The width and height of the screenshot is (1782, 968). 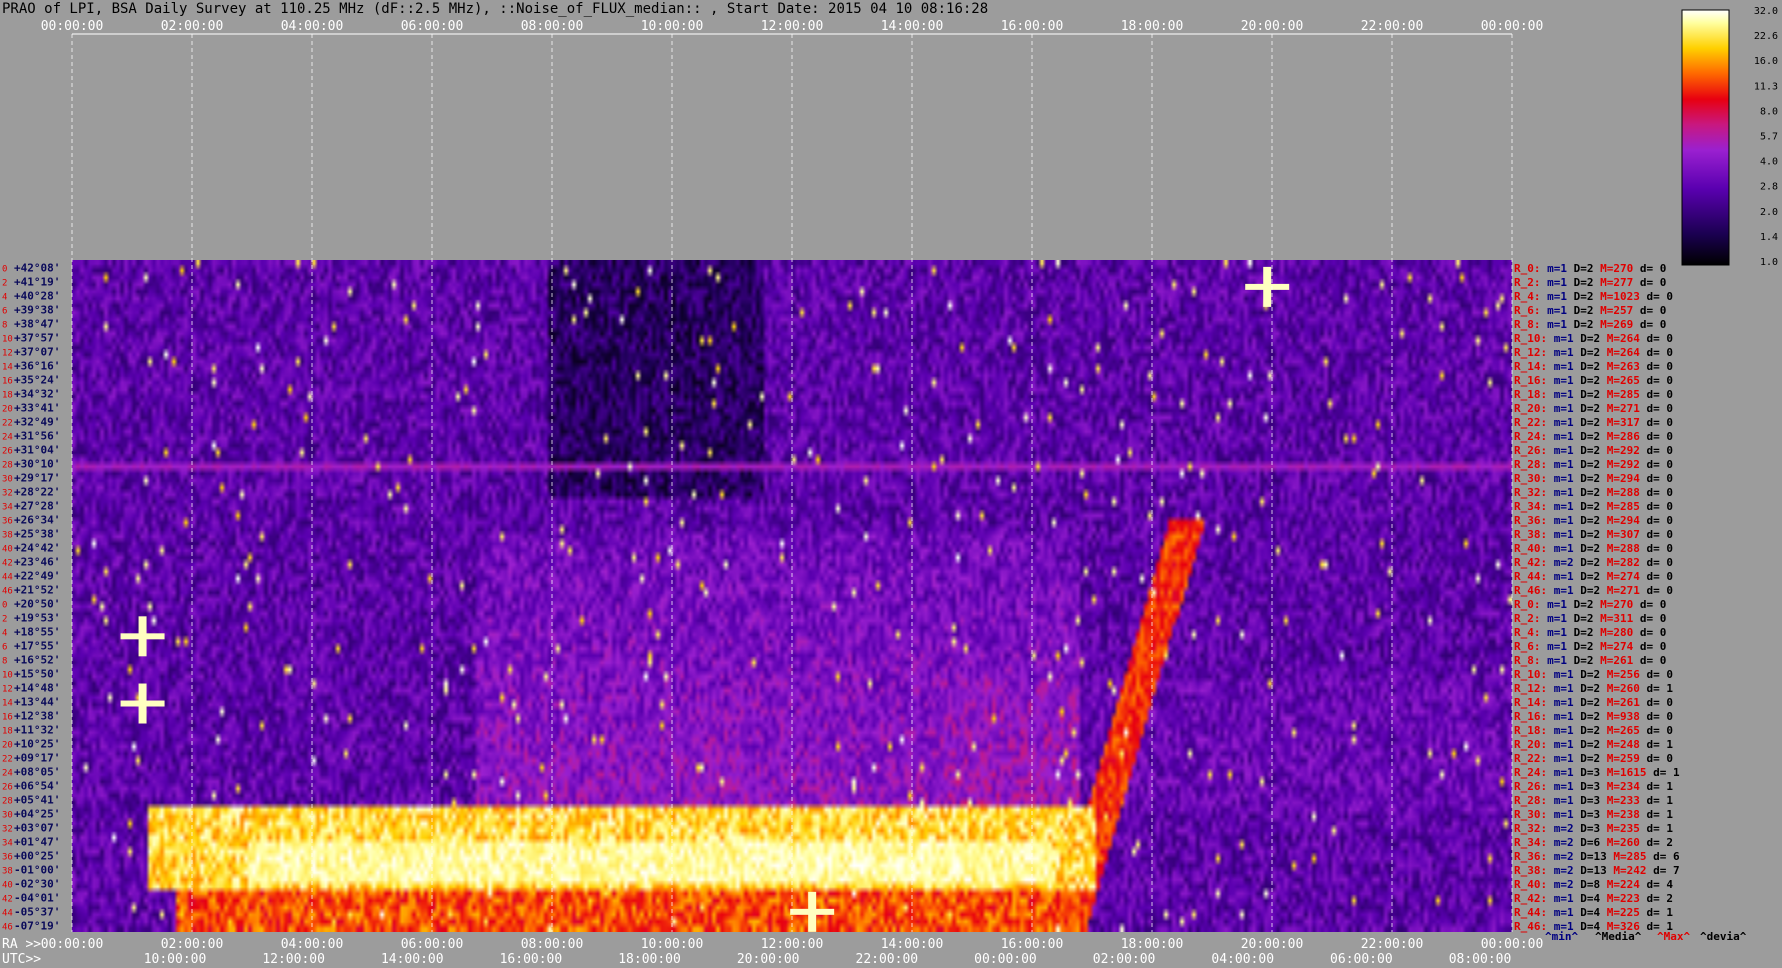 I want to click on row-stat: R_14: m=1 D=2 M=261 d= 0, so click(x=1593, y=702).